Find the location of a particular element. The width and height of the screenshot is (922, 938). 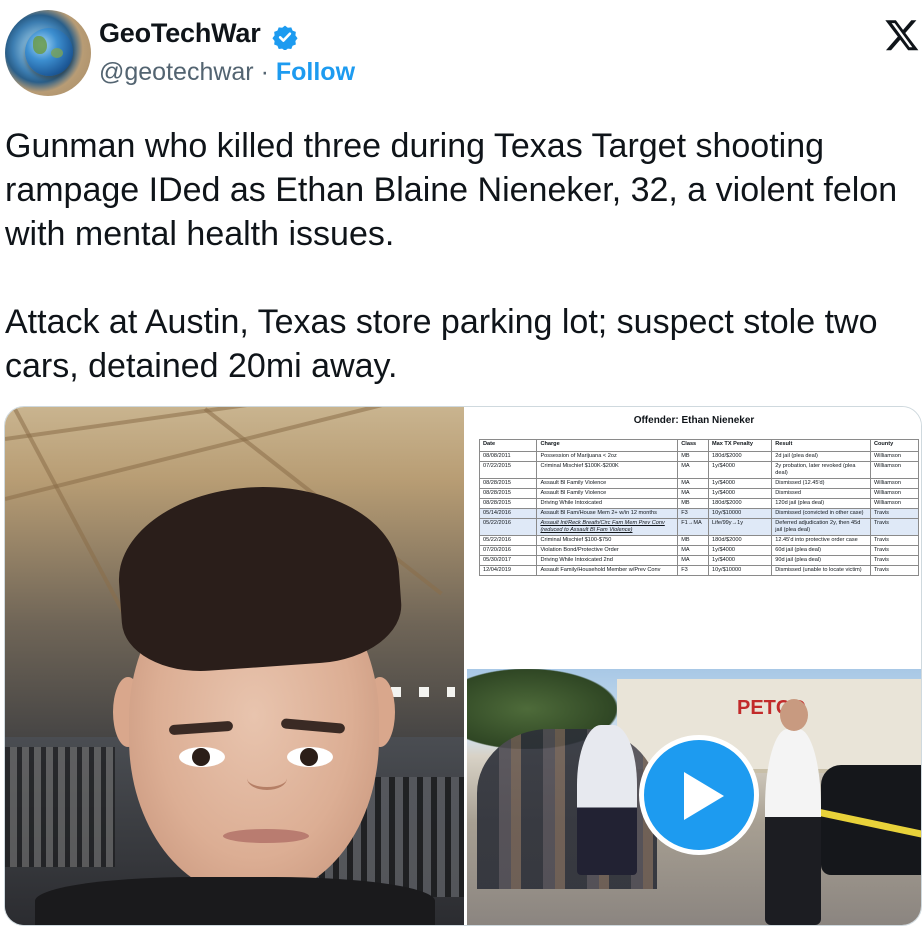

cell-result: 2d jail (plea deal) is located at coordinates (821, 456).